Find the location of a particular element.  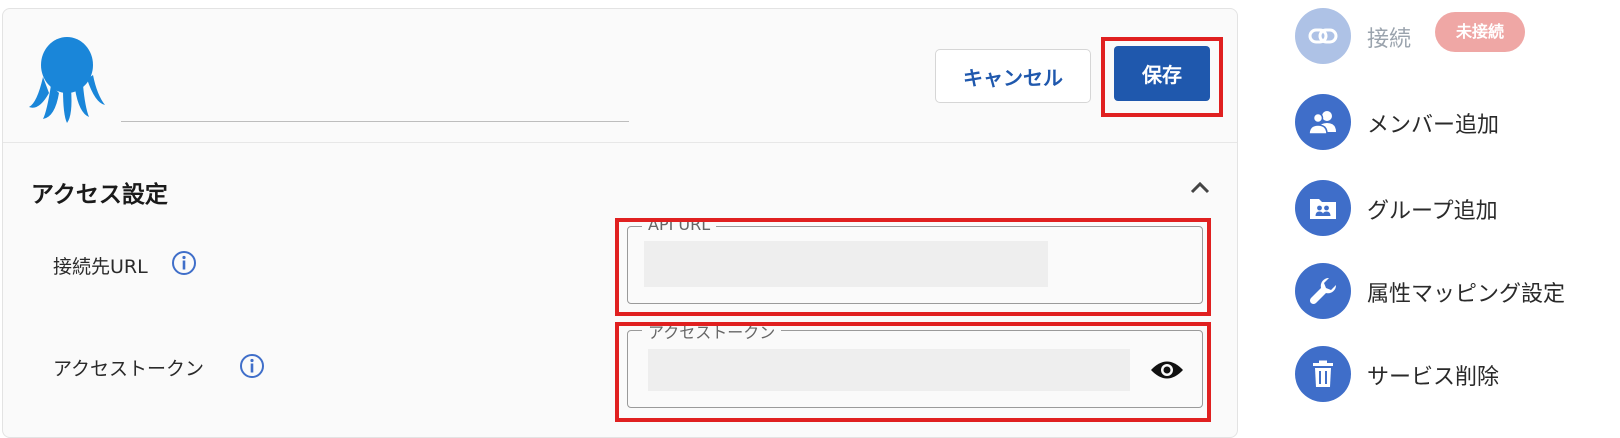

group-folder-icon is located at coordinates (1323, 209).